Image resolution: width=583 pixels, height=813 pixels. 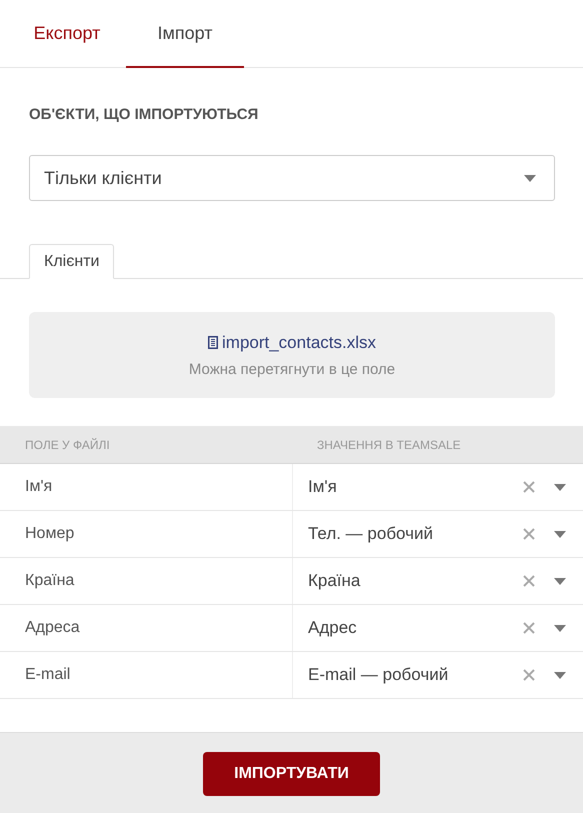 What do you see at coordinates (50, 581) in the screenshot?
I see `table-cell-text: Країна` at bounding box center [50, 581].